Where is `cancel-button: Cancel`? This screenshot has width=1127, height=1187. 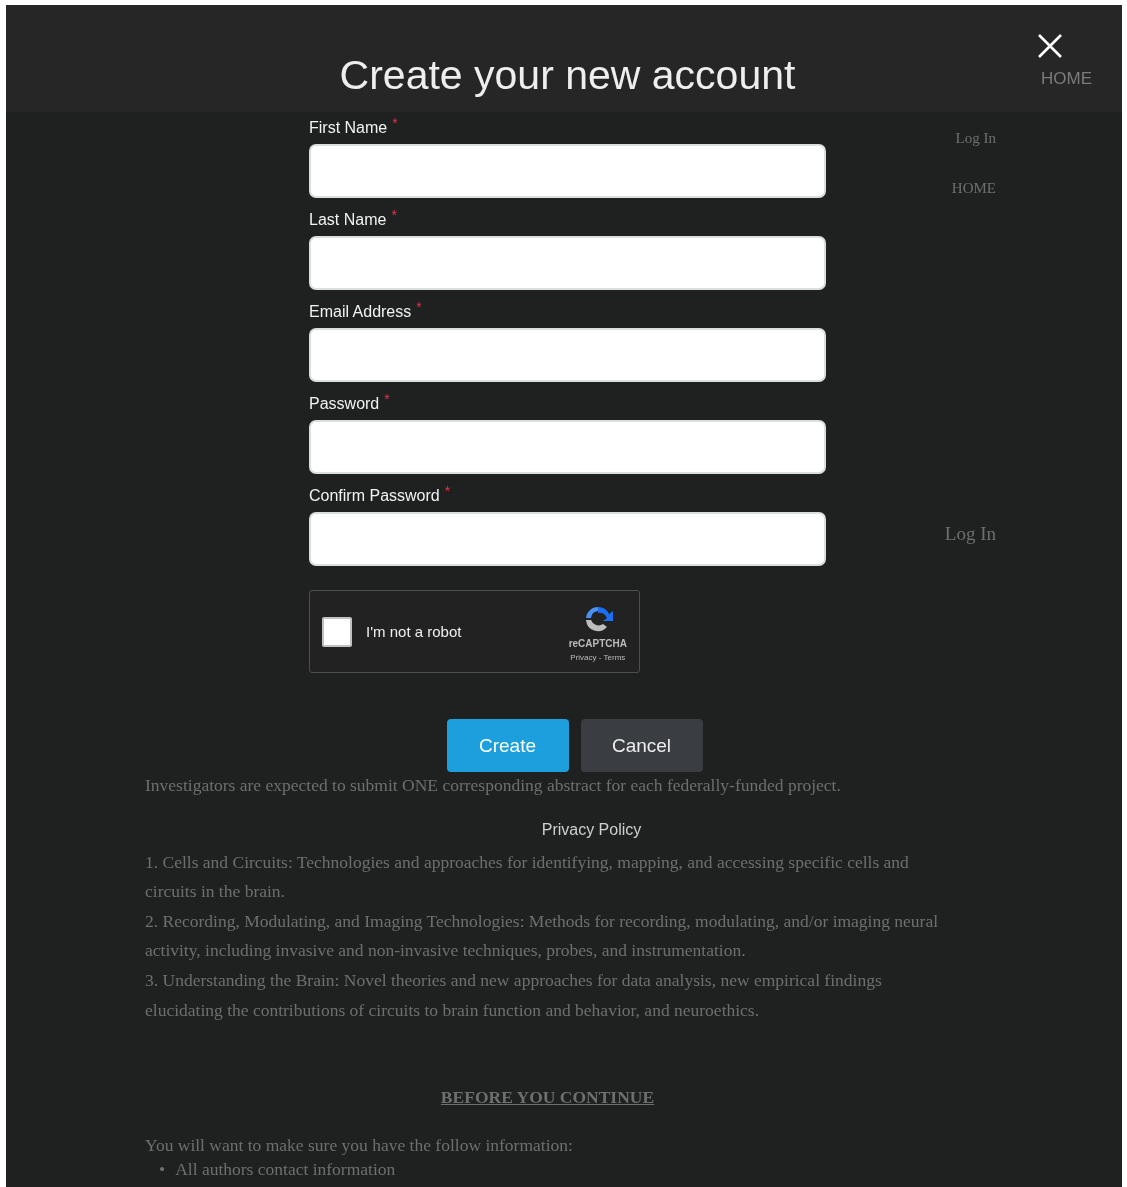
cancel-button: Cancel is located at coordinates (641, 745).